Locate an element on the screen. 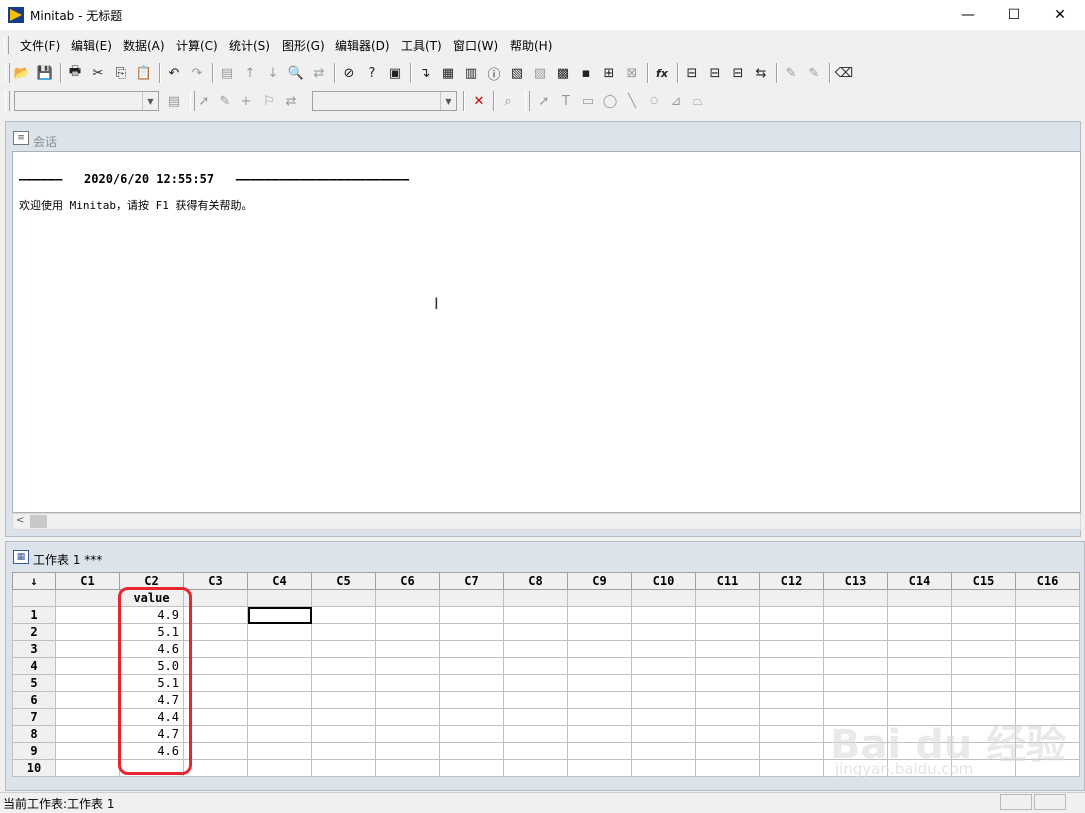  column-name-c15 is located at coordinates (983, 598).